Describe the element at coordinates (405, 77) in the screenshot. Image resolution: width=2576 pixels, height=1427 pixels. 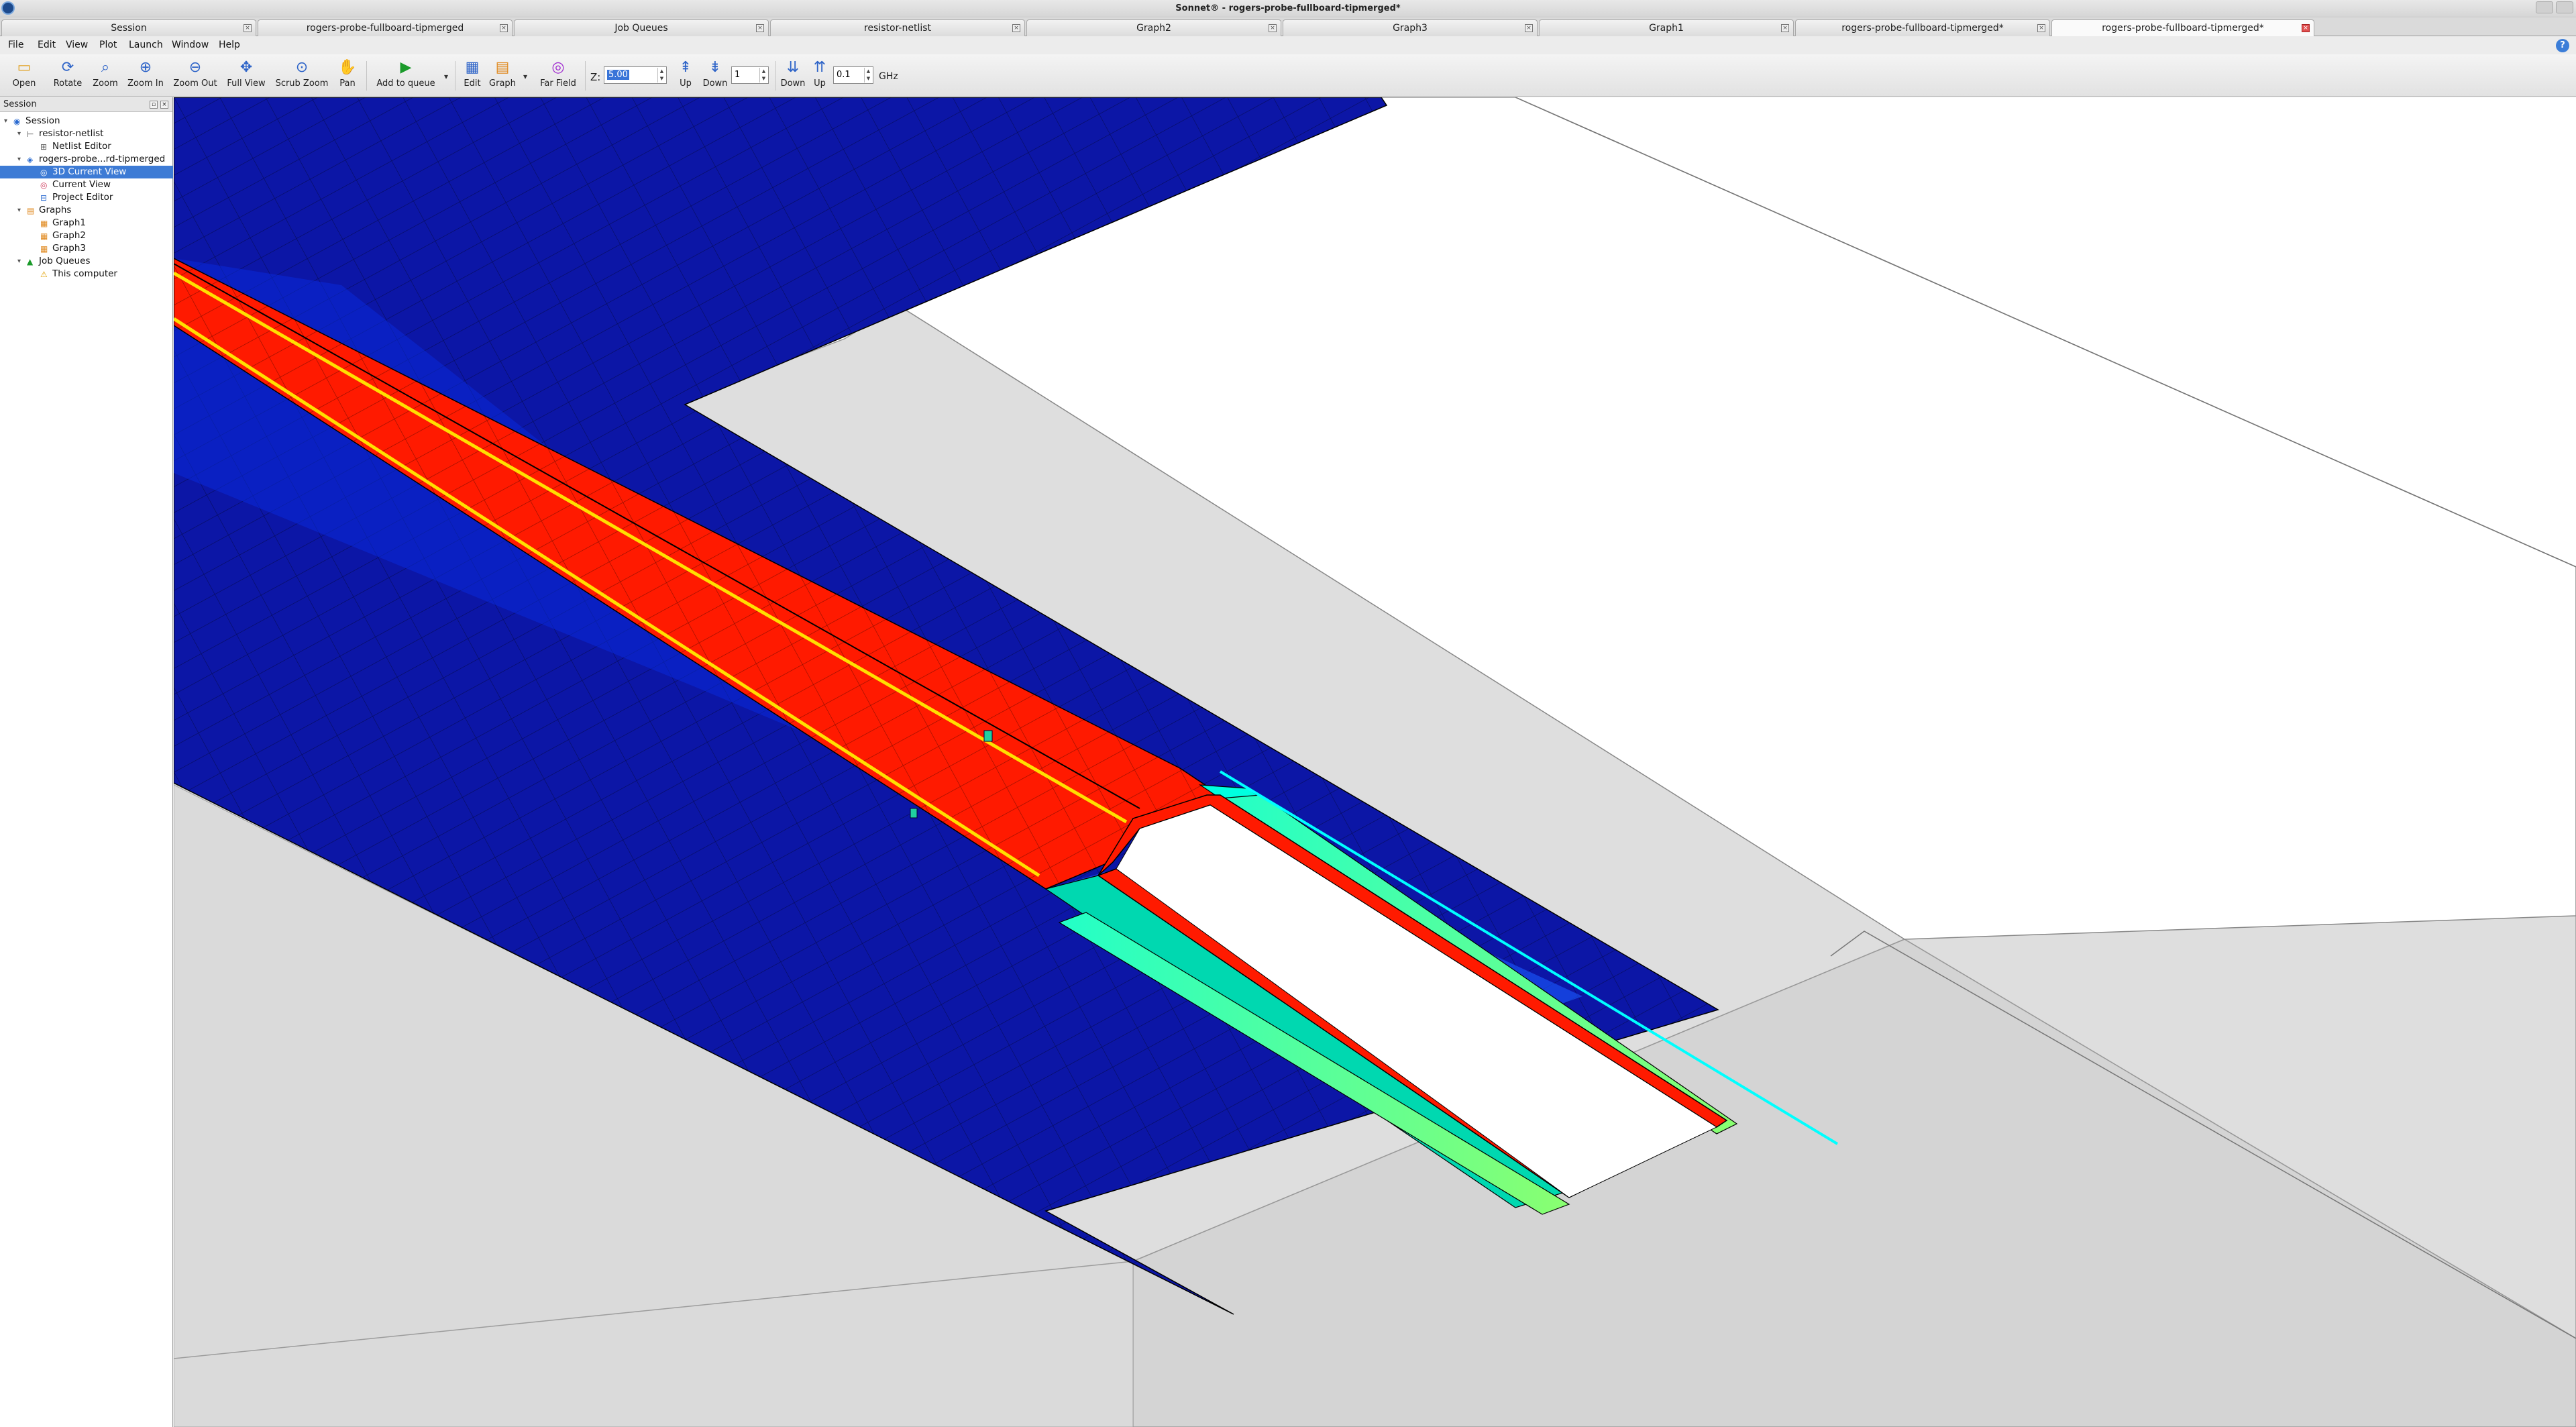
I see `add-to-queue-button: ▶ Add to queue` at that location.